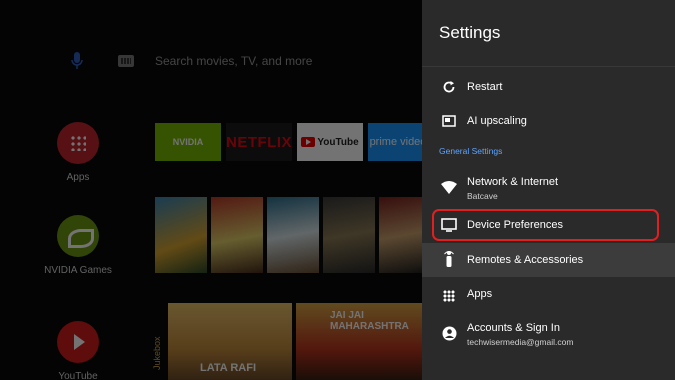 The height and width of the screenshot is (380, 675). What do you see at coordinates (157, 353) in the screenshot?
I see `jukebox-label: Jukebox` at bounding box center [157, 353].